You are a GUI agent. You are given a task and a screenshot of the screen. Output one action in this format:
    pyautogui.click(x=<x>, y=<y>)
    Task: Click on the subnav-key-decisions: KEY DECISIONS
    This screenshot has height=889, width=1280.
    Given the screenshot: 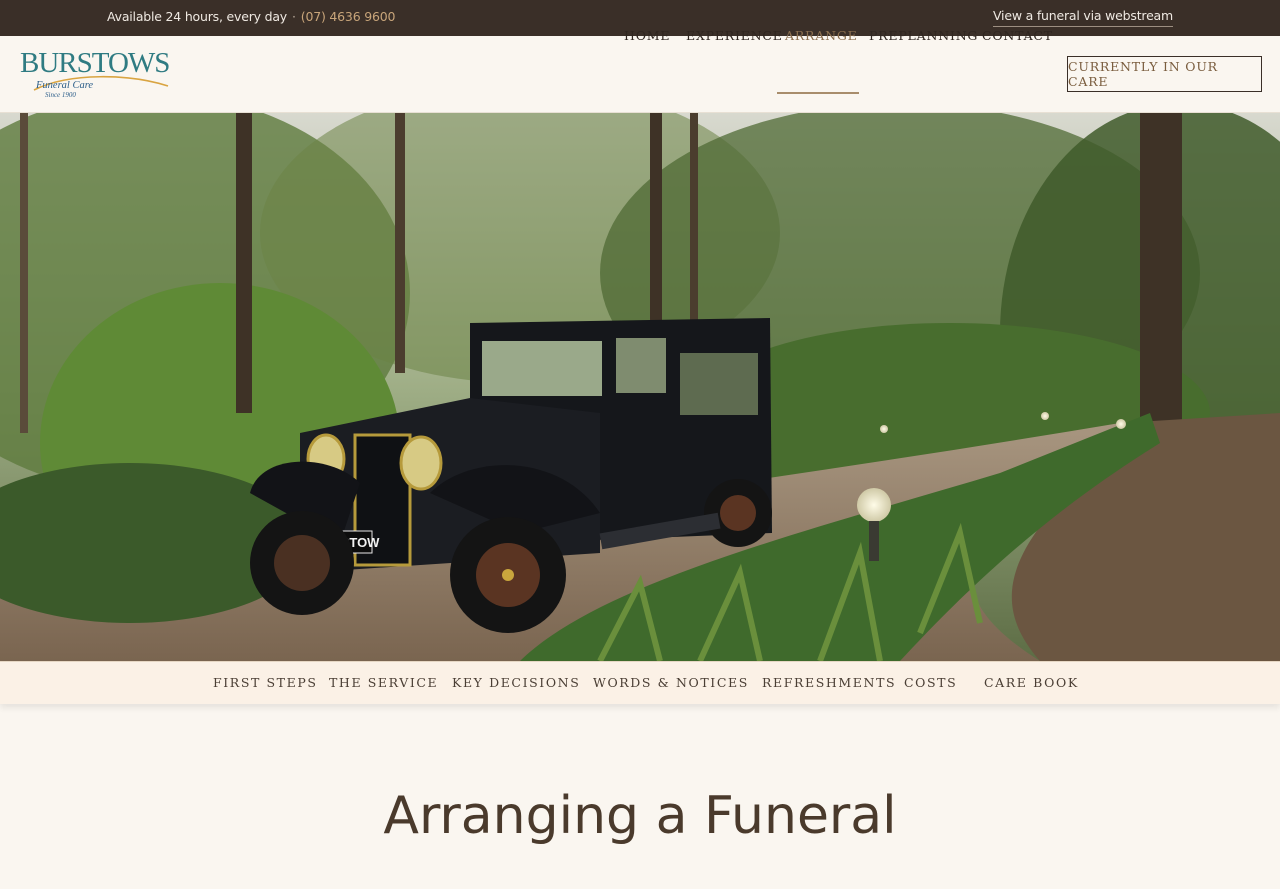 What is the action you would take?
    pyautogui.click(x=516, y=682)
    